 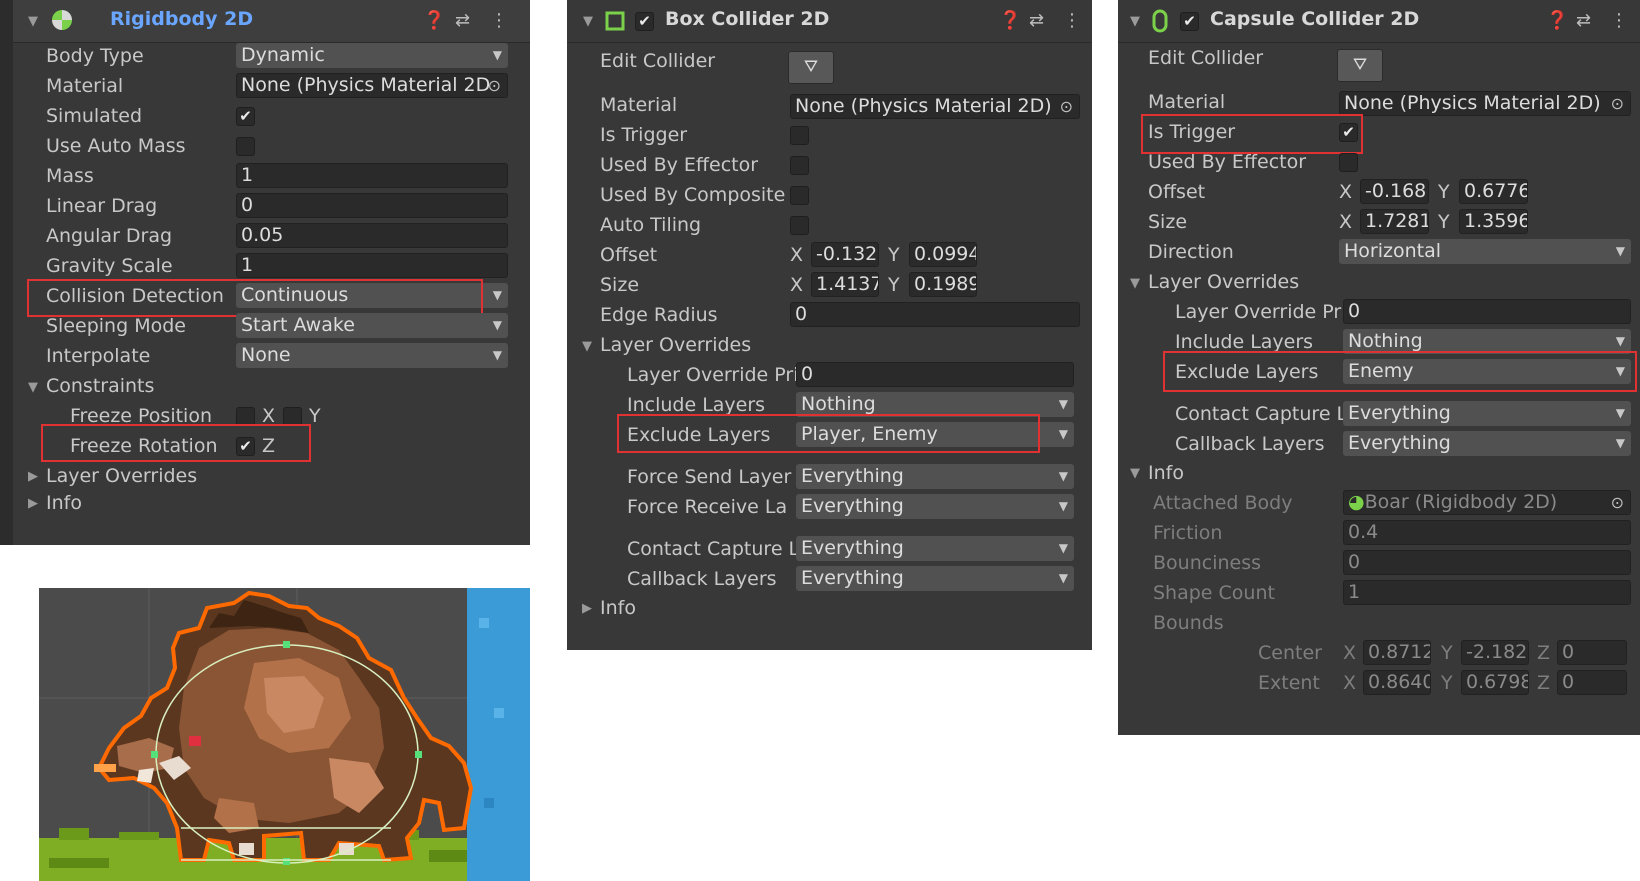 I want to click on direction-dropdown: Horizontal ▼, so click(x=1485, y=251).